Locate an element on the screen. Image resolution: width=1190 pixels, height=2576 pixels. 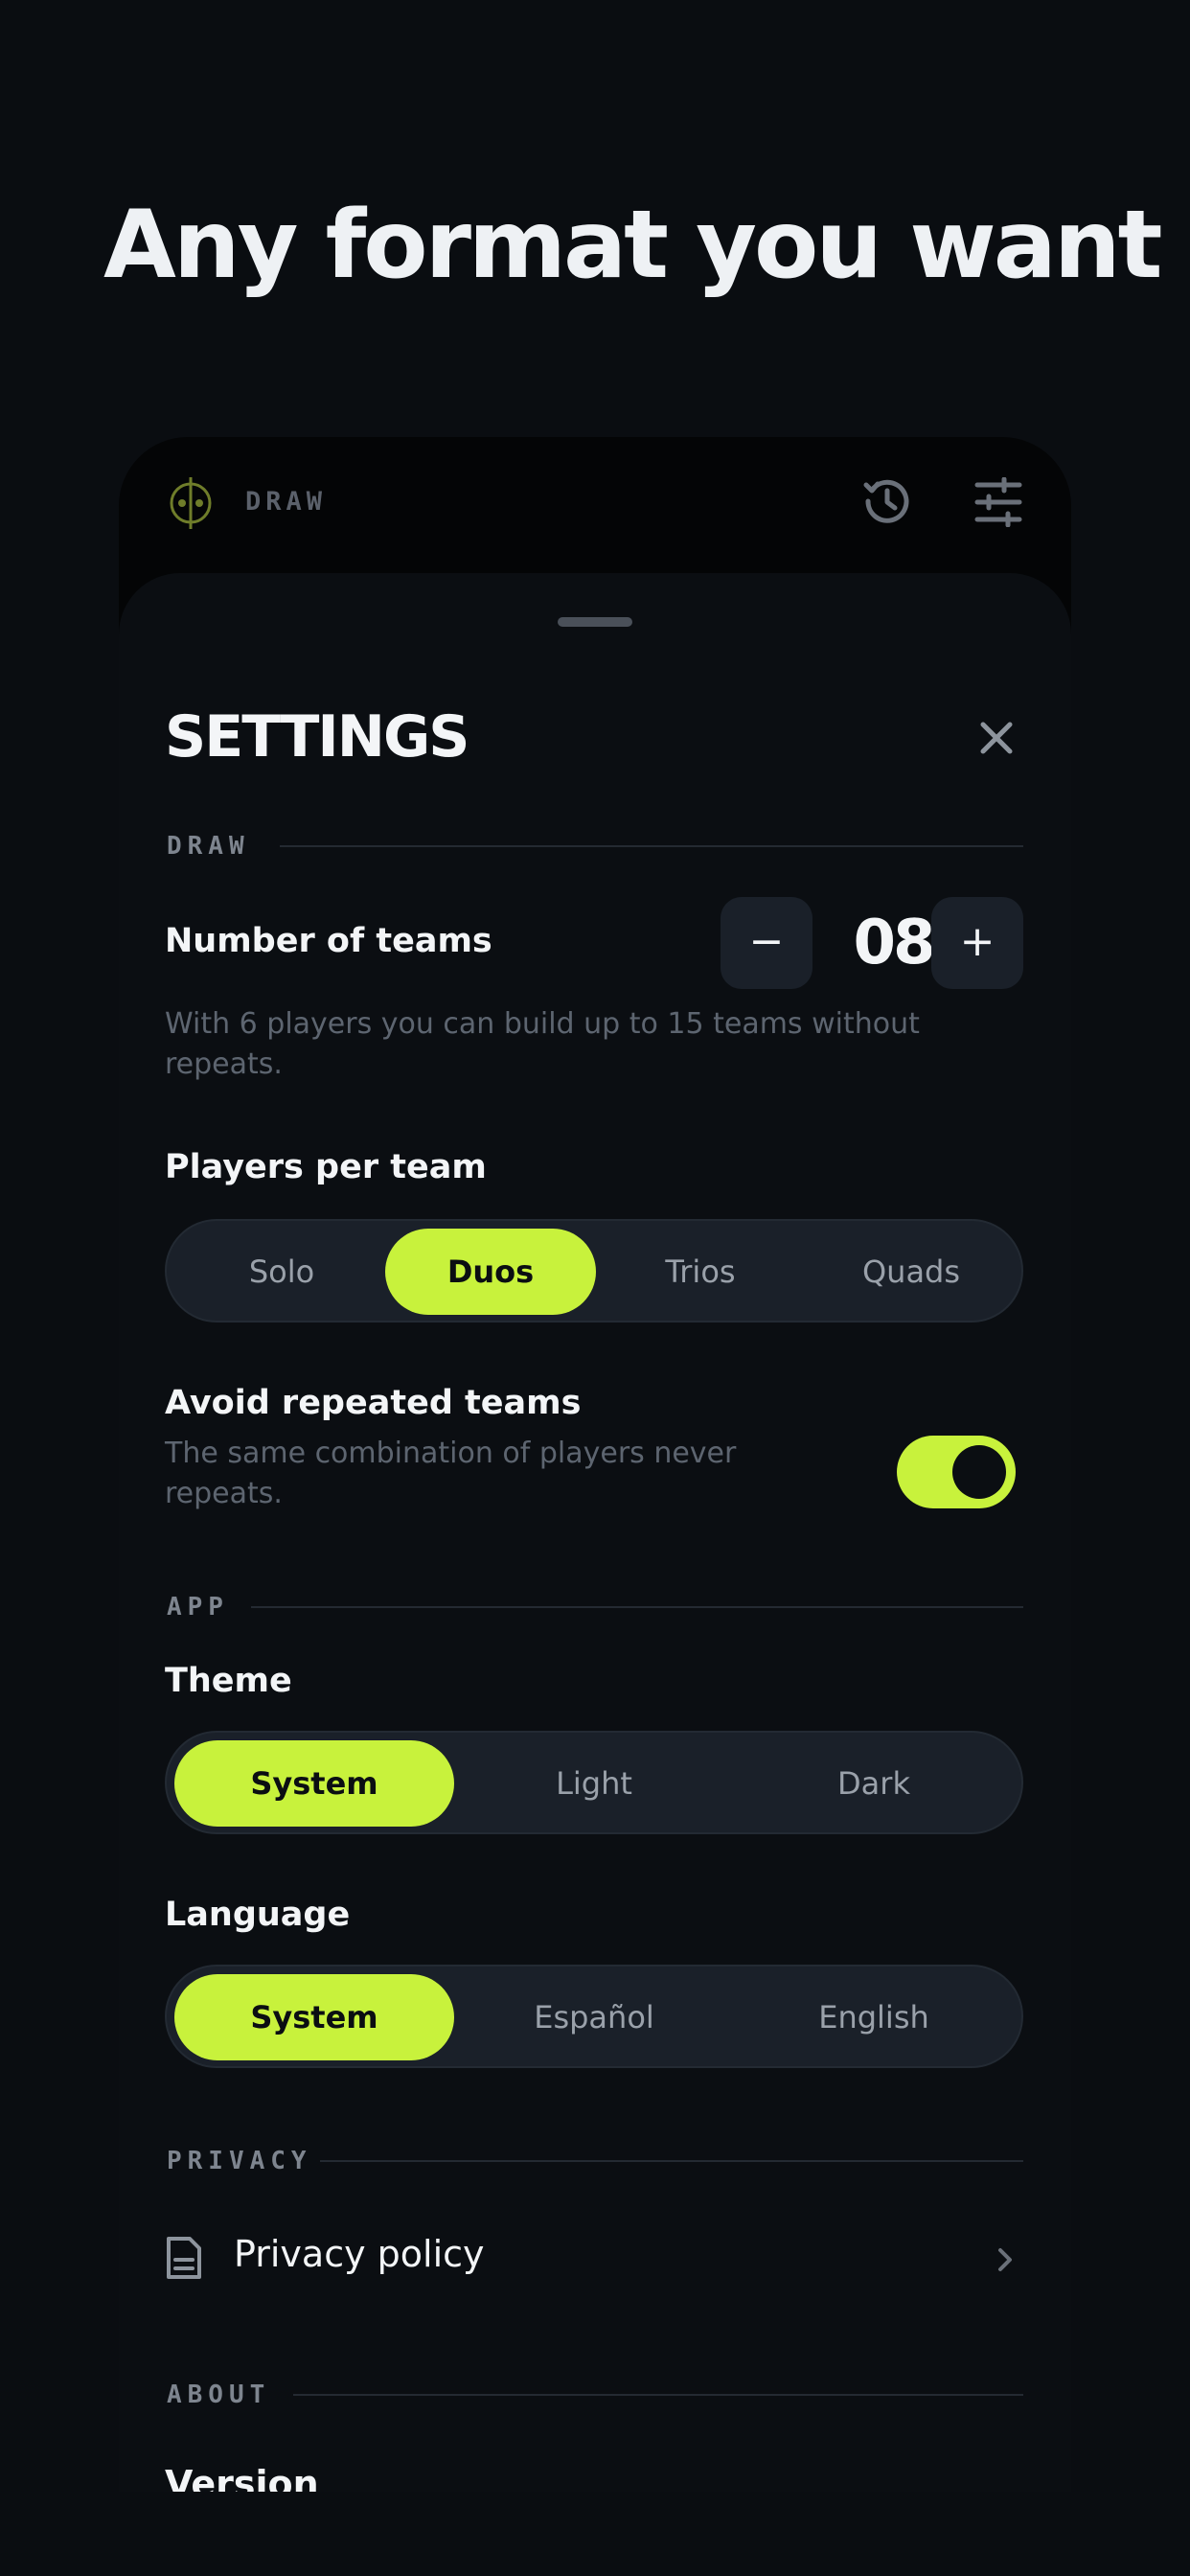
toggle-knob is located at coordinates (979, 1472).